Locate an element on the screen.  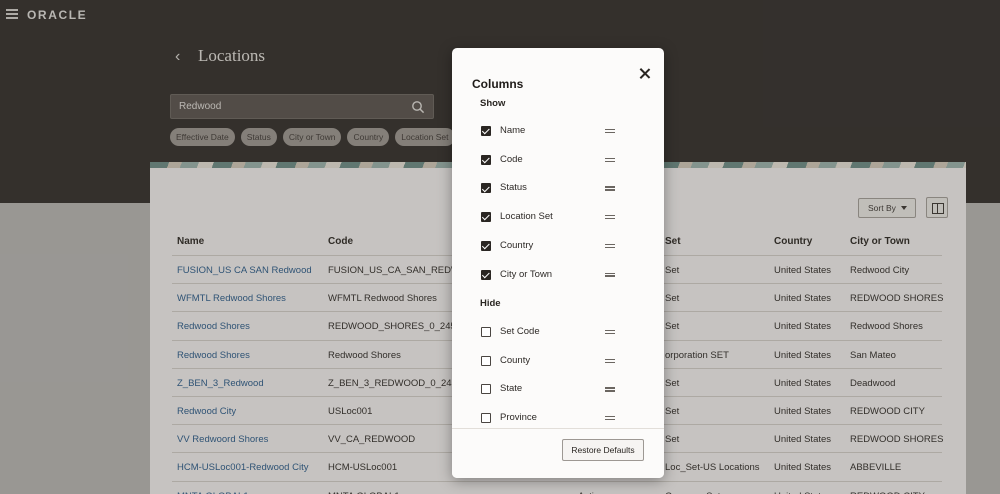
dialog-footer: Restore Defaults is located at coordinates (558, 453).